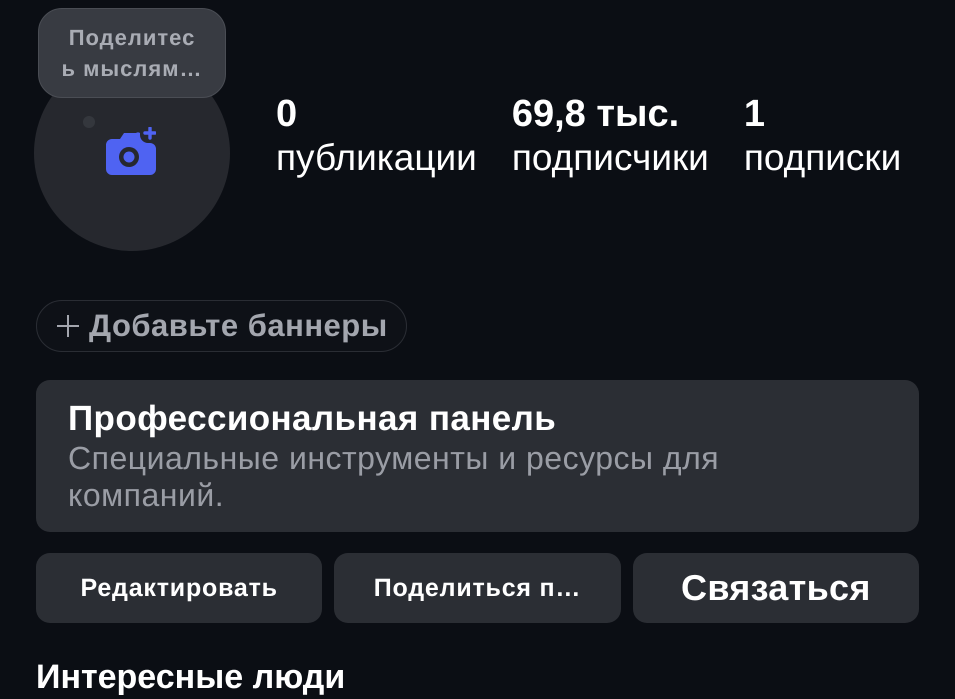 This screenshot has width=955, height=699. What do you see at coordinates (596, 114) in the screenshot?
I see `stat-value: 69,8 тыс.` at bounding box center [596, 114].